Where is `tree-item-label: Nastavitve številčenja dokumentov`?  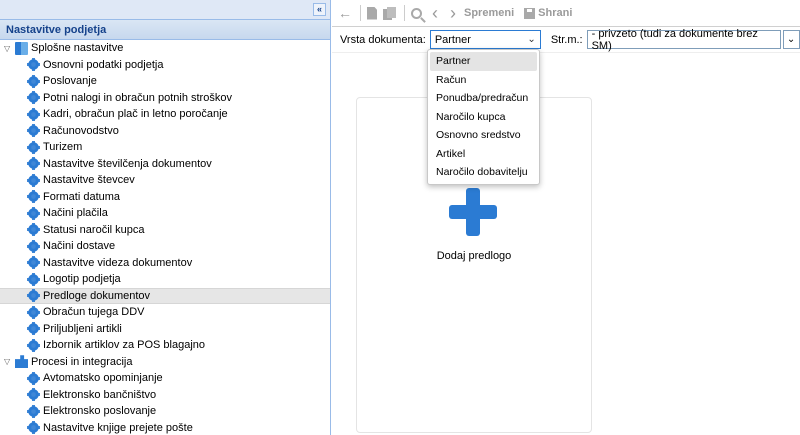
tree-item-label: Nastavitve številčenja dokumentov is located at coordinates (127, 163).